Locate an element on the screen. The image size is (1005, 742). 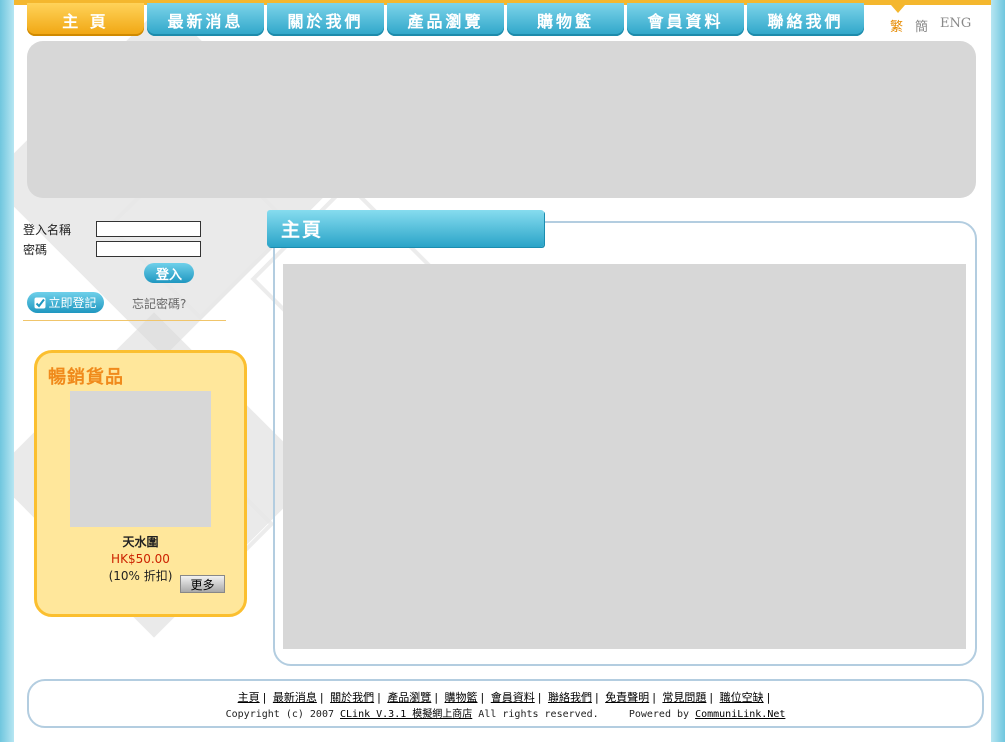
footer-link-contact: 聯絡我們 is located at coordinates (570, 697).